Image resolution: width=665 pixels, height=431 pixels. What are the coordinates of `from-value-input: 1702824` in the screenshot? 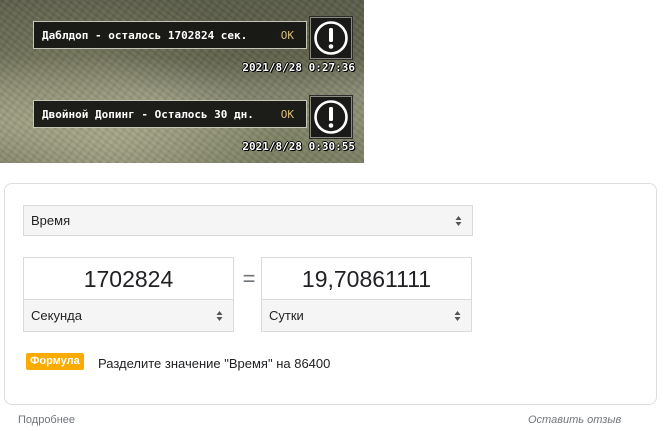 It's located at (128, 279).